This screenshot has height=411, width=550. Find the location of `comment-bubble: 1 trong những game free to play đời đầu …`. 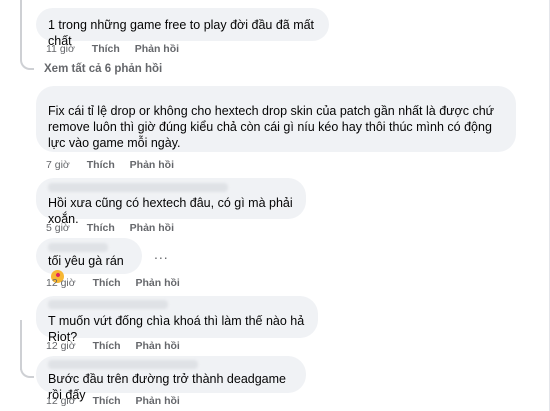

comment-bubble: 1 trong những game free to play đời đầu … is located at coordinates (182, 28).